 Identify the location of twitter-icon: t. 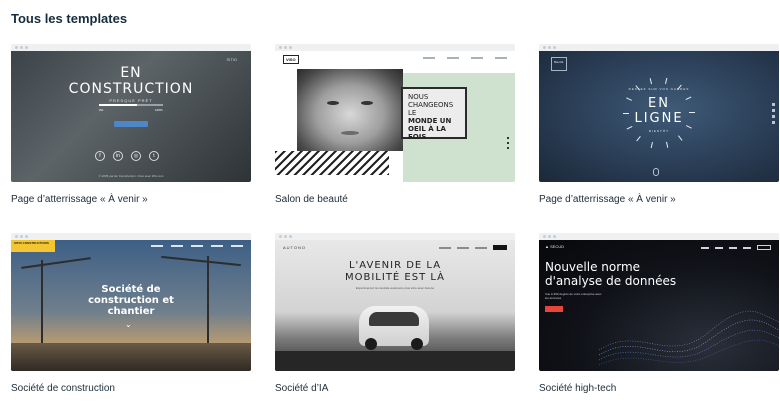
(154, 156).